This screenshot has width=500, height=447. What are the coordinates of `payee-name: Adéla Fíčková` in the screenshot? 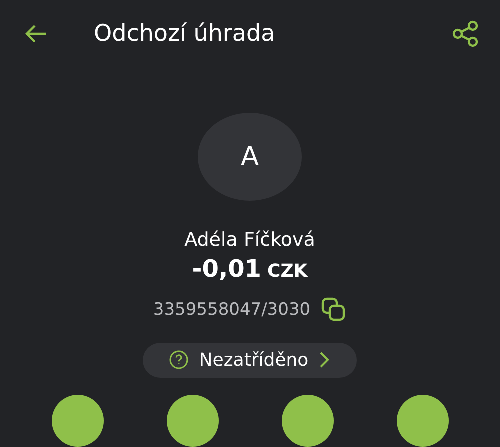 It's located at (250, 239).